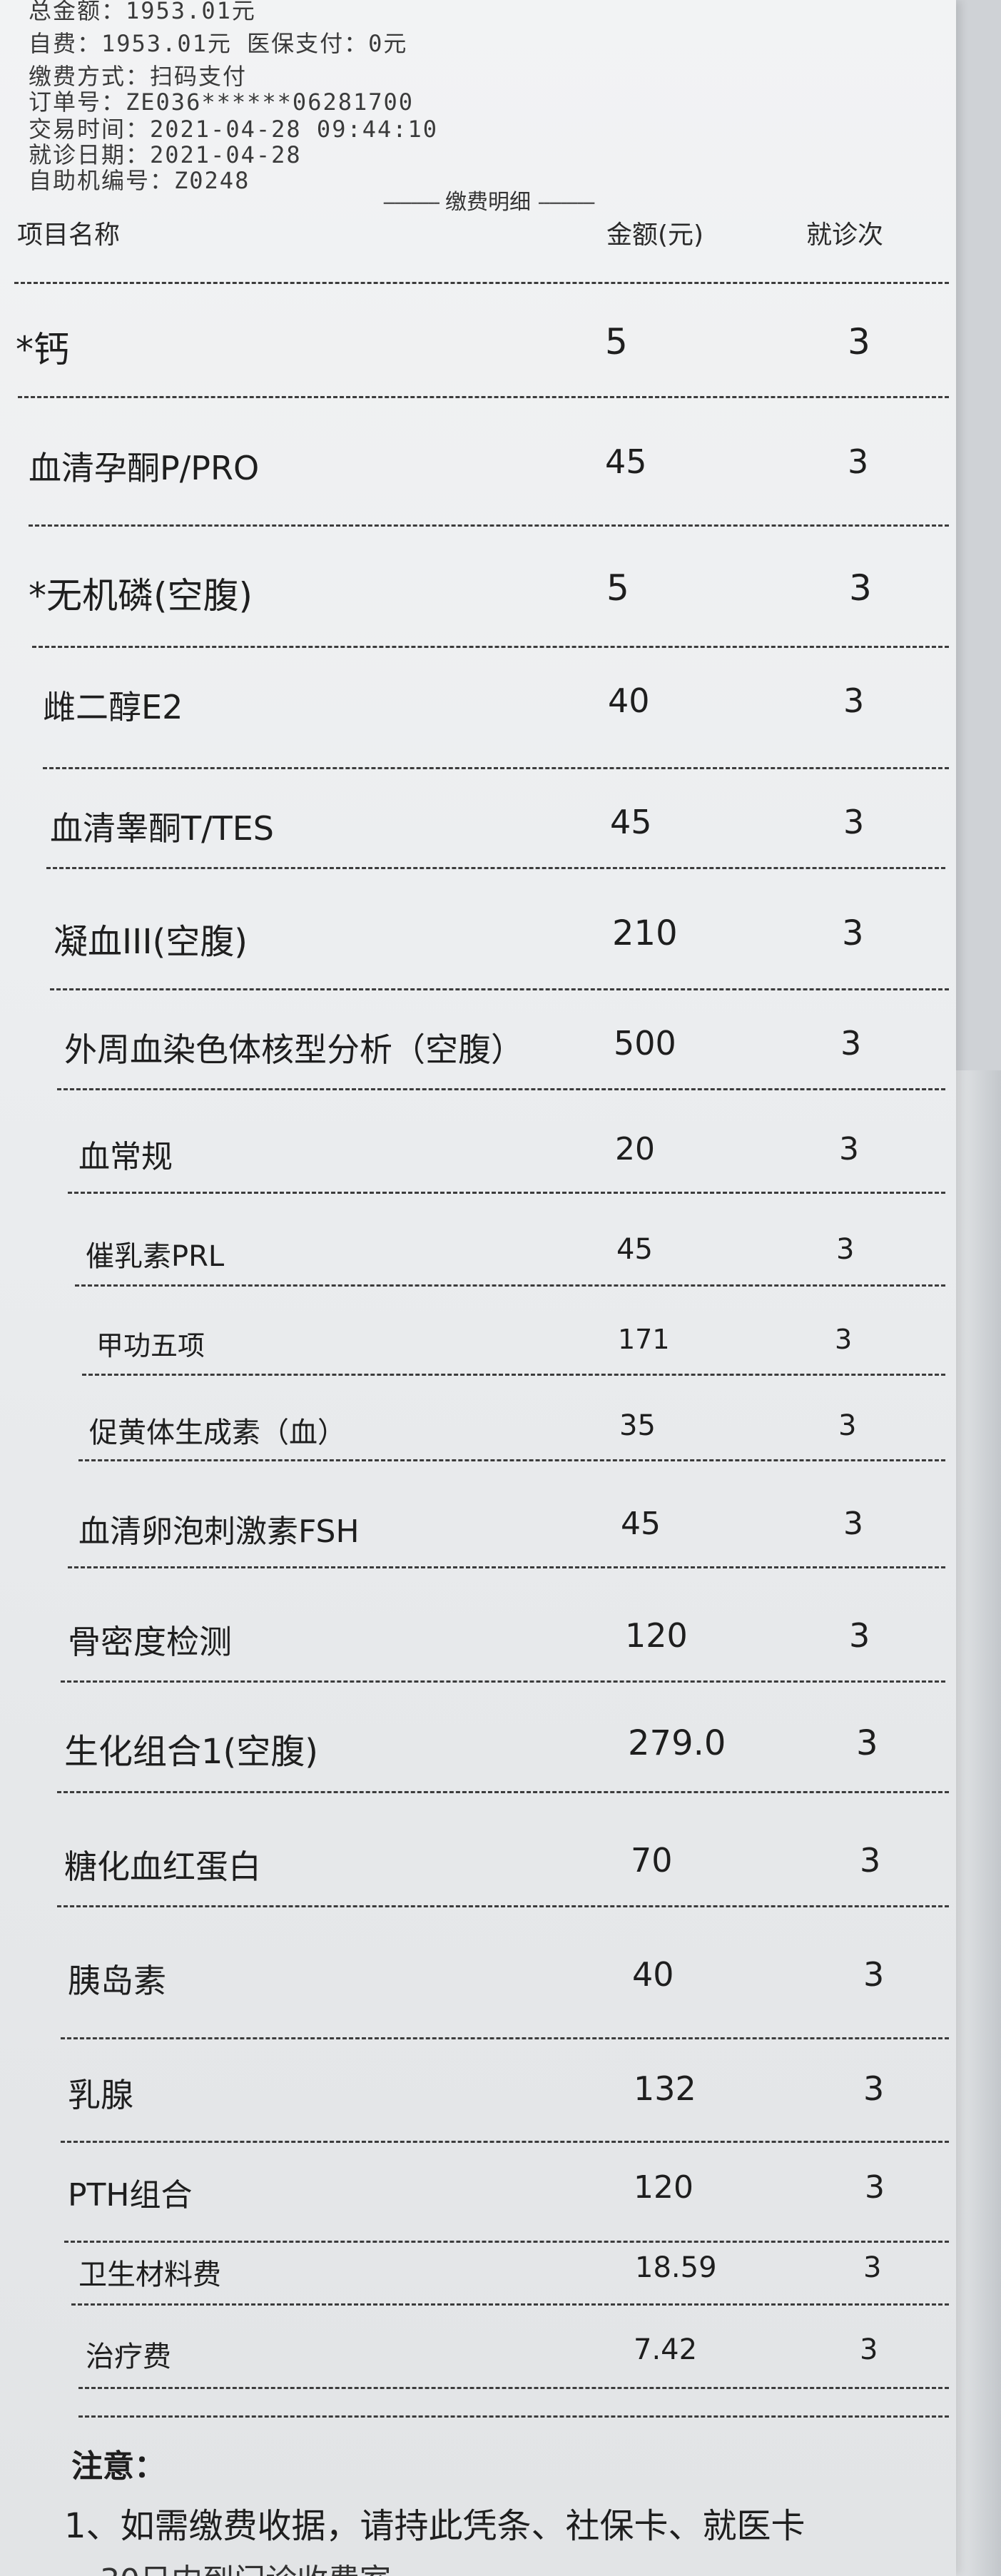 The height and width of the screenshot is (2576, 1001). What do you see at coordinates (141, 596) in the screenshot?
I see `item-name: *无机磷(空腹)` at bounding box center [141, 596].